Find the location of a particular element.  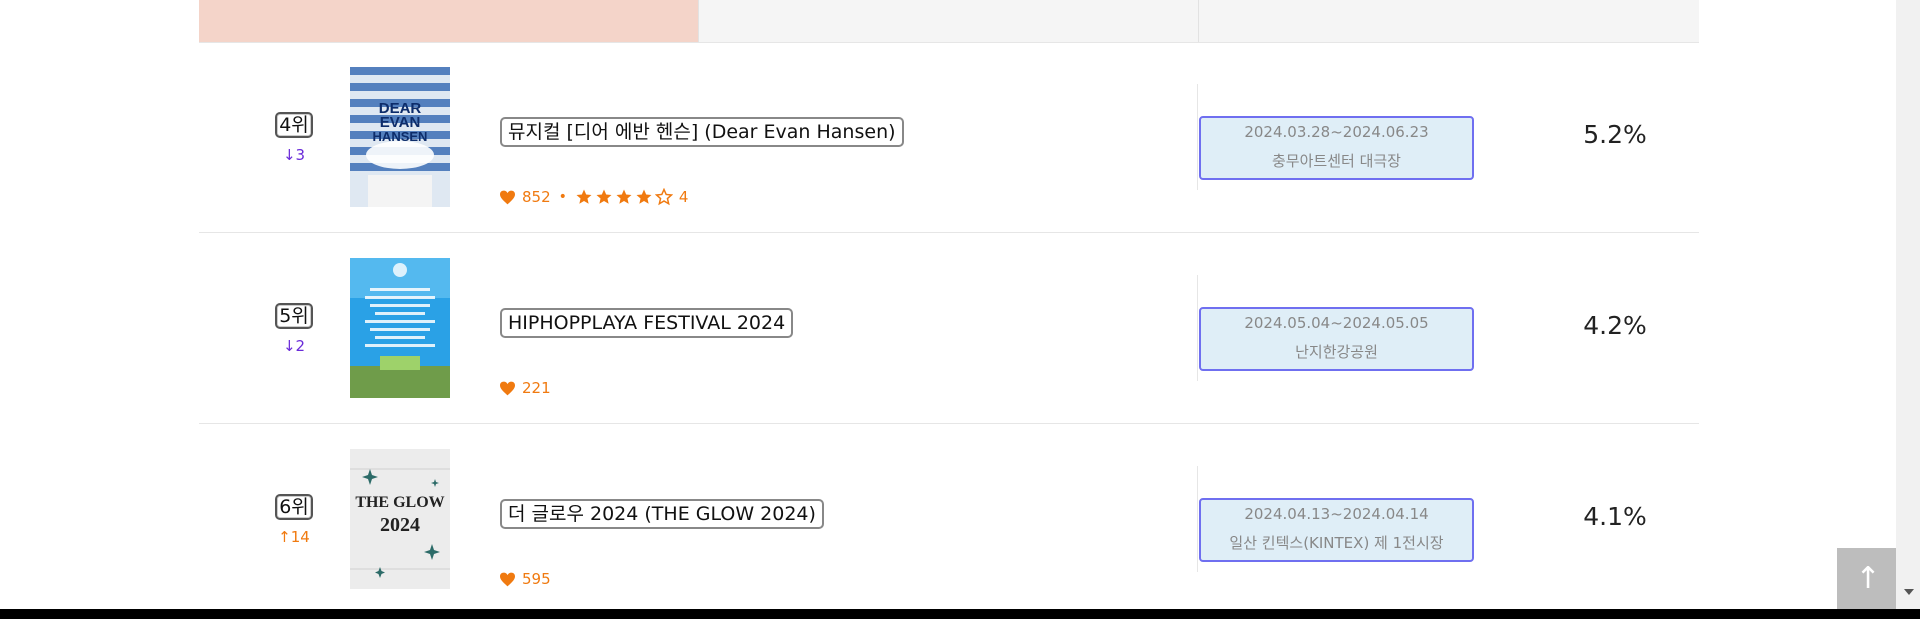

table-header-strip is located at coordinates (949, 21).